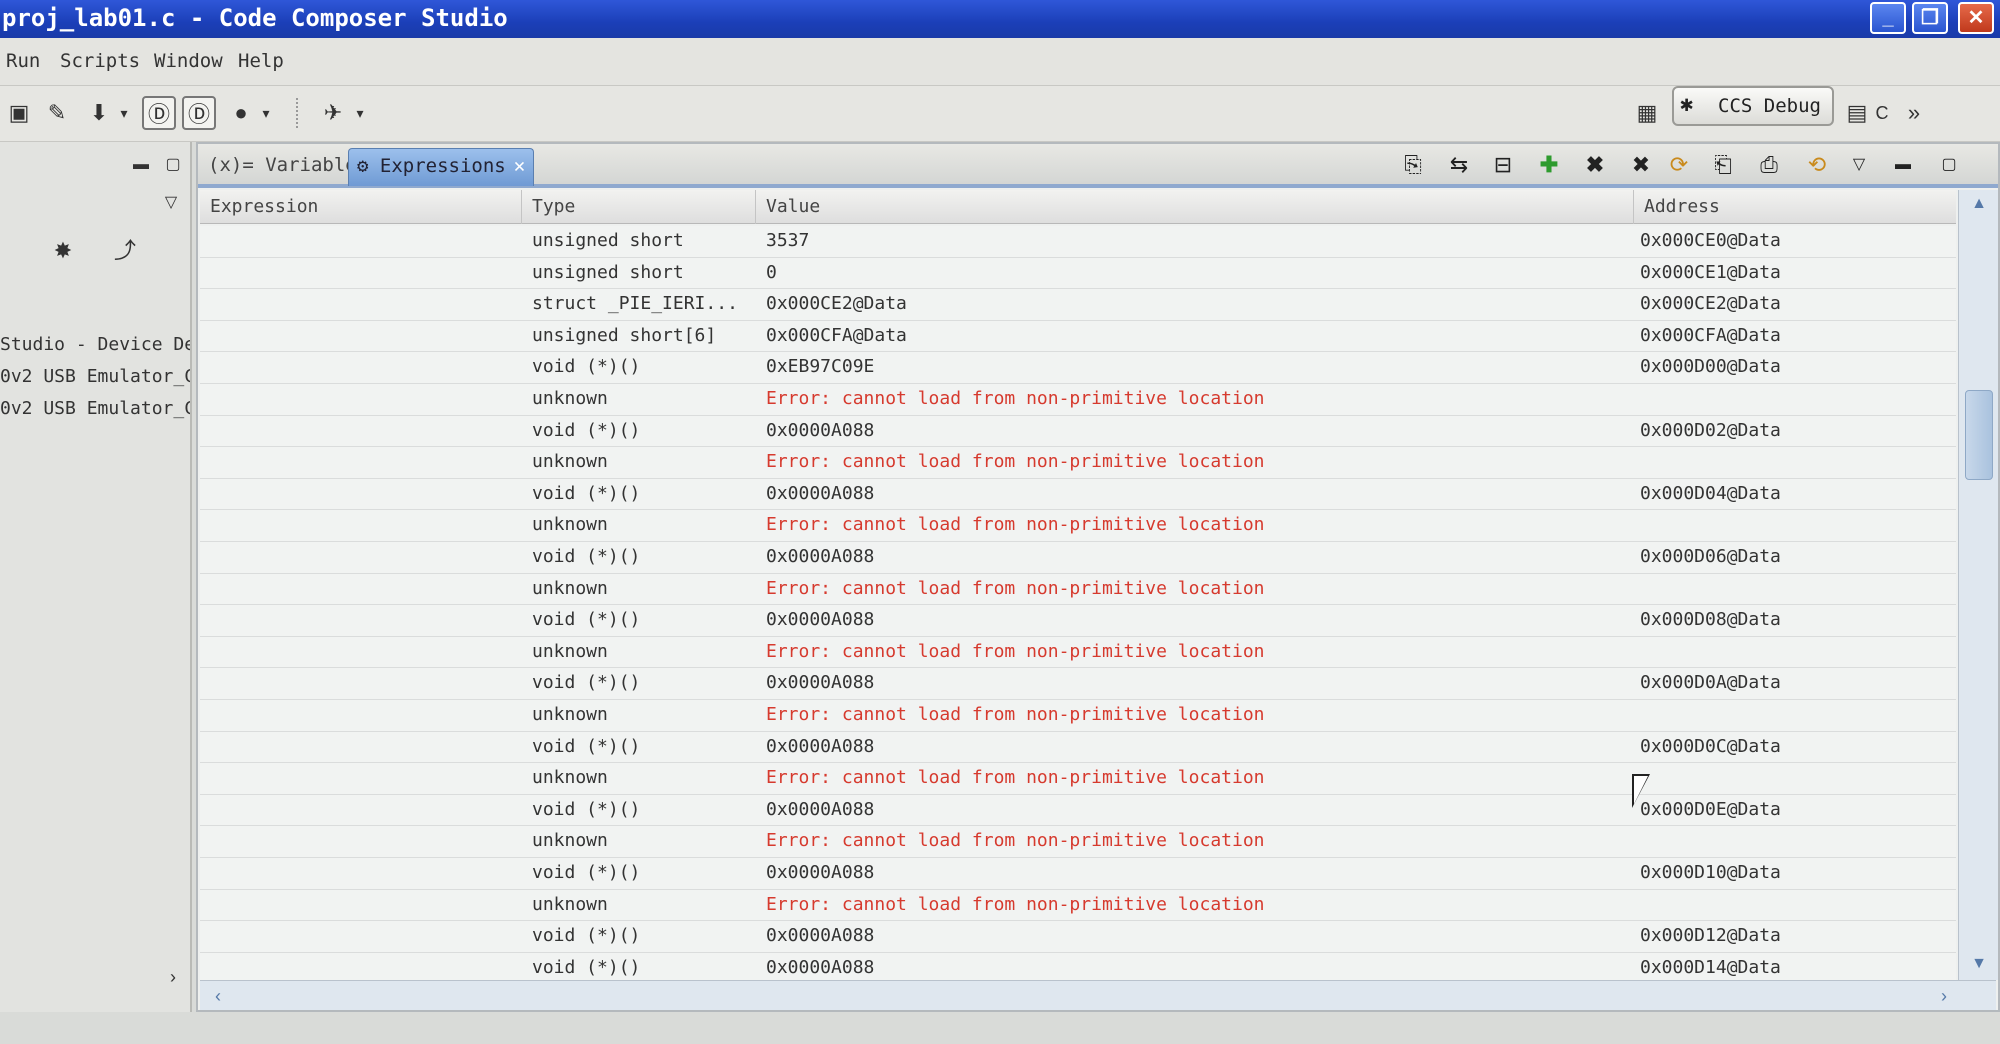 This screenshot has width=2000, height=1044. I want to click on more-perspectives-icon: », so click(1914, 113).